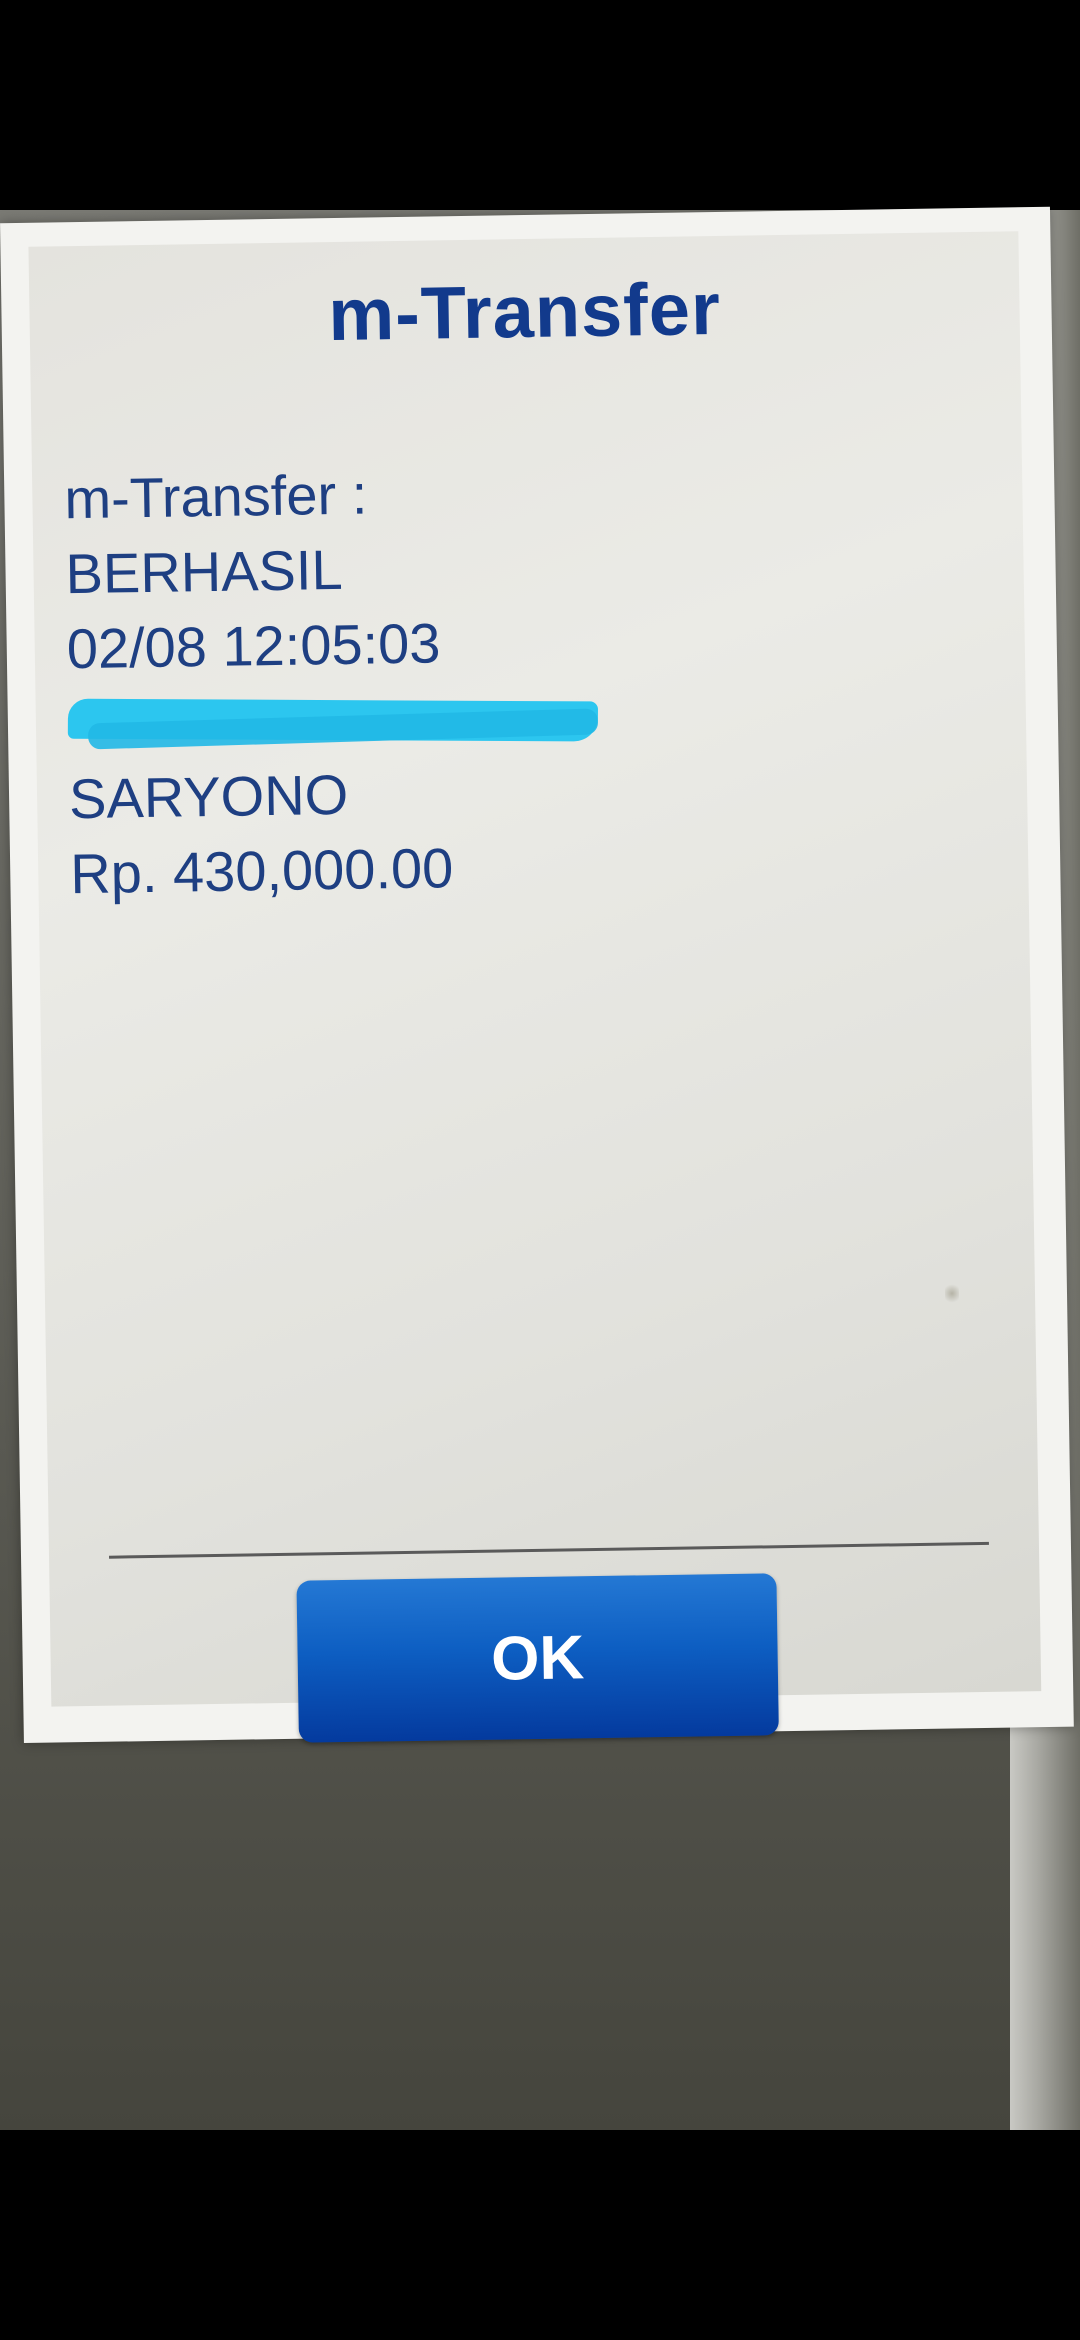  What do you see at coordinates (524, 311) in the screenshot?
I see `dialog-title: m-Transfer` at bounding box center [524, 311].